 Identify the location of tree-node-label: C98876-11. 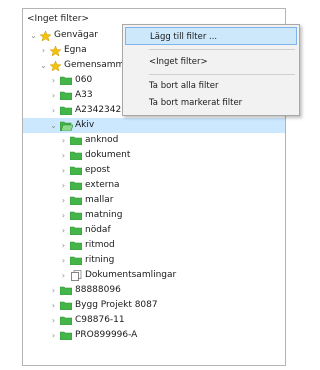
(100, 320).